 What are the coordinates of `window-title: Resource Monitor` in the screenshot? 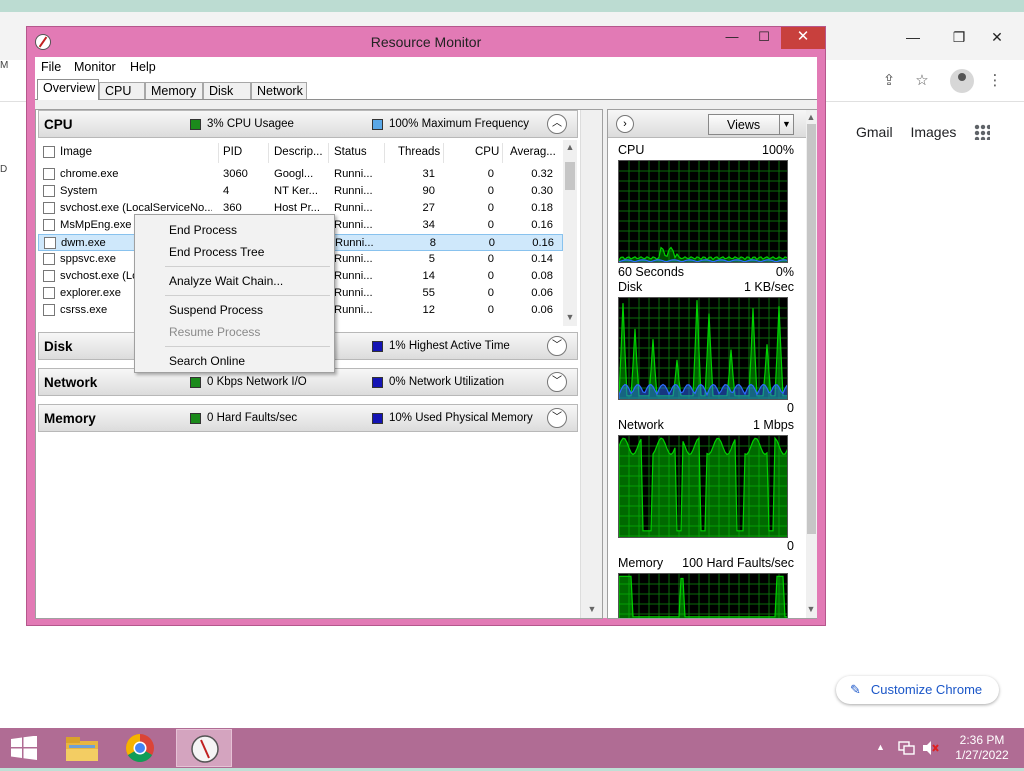 It's located at (426, 42).